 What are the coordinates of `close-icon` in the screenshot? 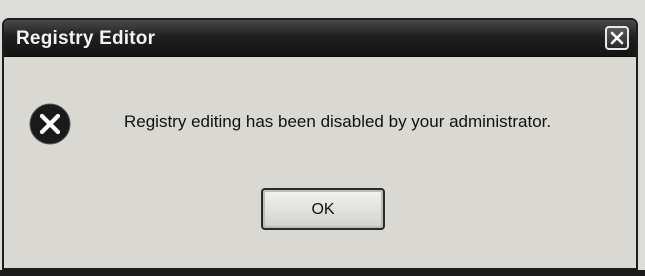 It's located at (617, 38).